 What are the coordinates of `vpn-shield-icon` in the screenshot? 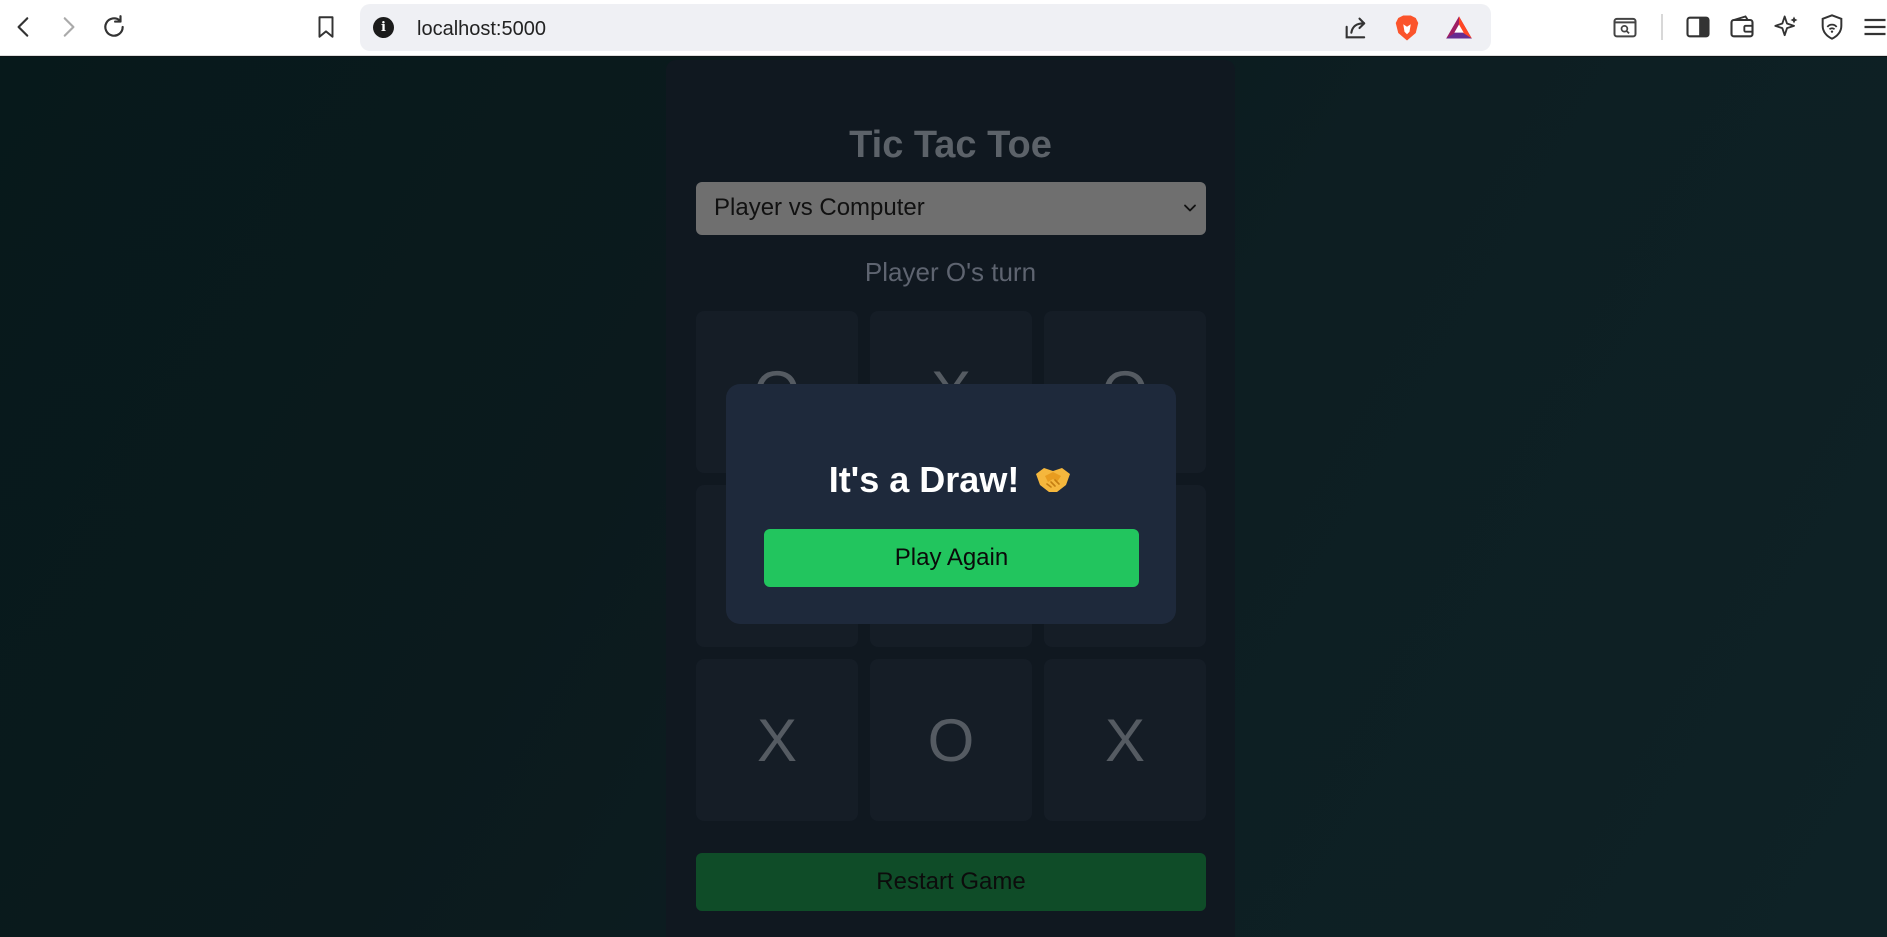 It's located at (1832, 27).